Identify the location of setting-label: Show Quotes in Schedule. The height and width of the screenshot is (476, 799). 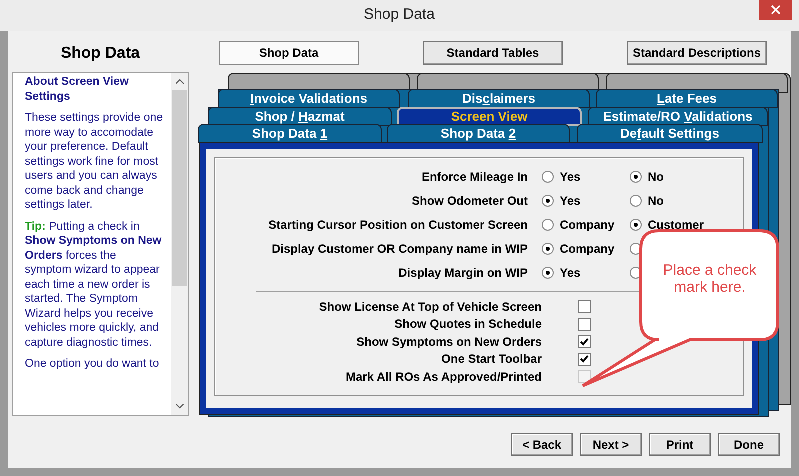
(468, 325).